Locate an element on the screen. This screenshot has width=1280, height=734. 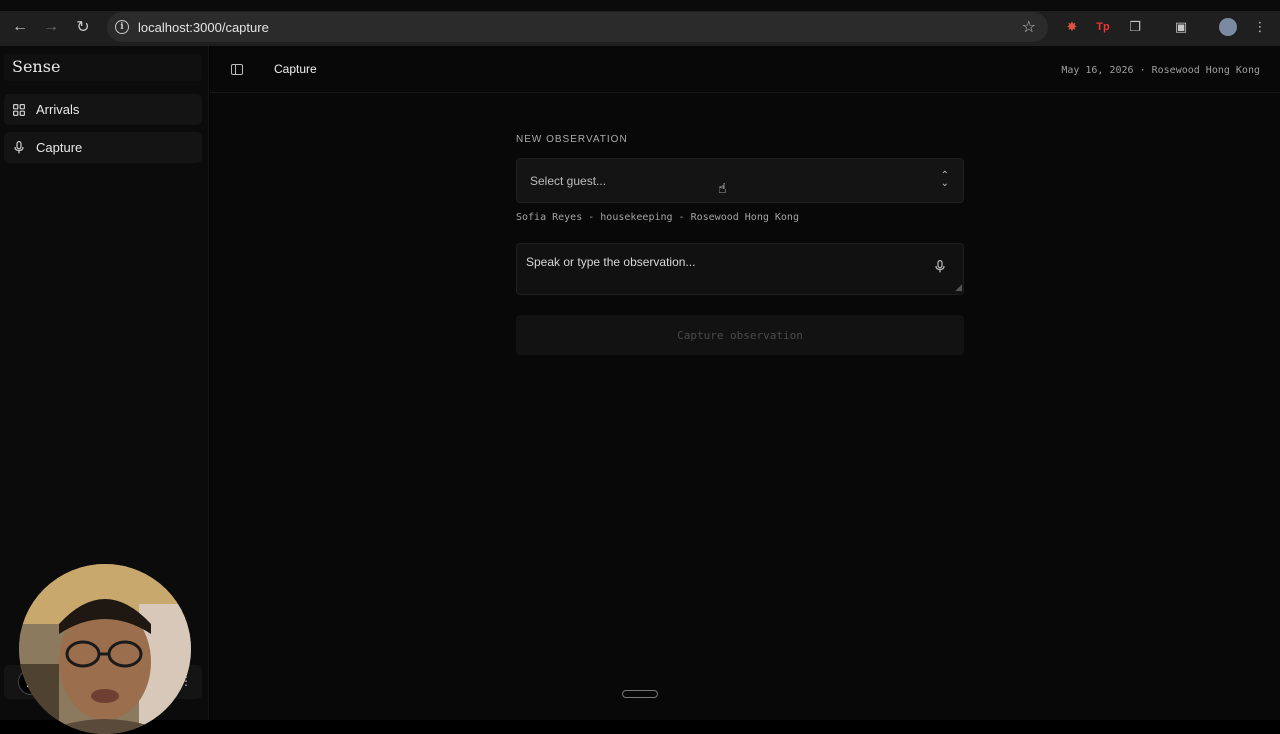
home-indicator is located at coordinates (640, 694).